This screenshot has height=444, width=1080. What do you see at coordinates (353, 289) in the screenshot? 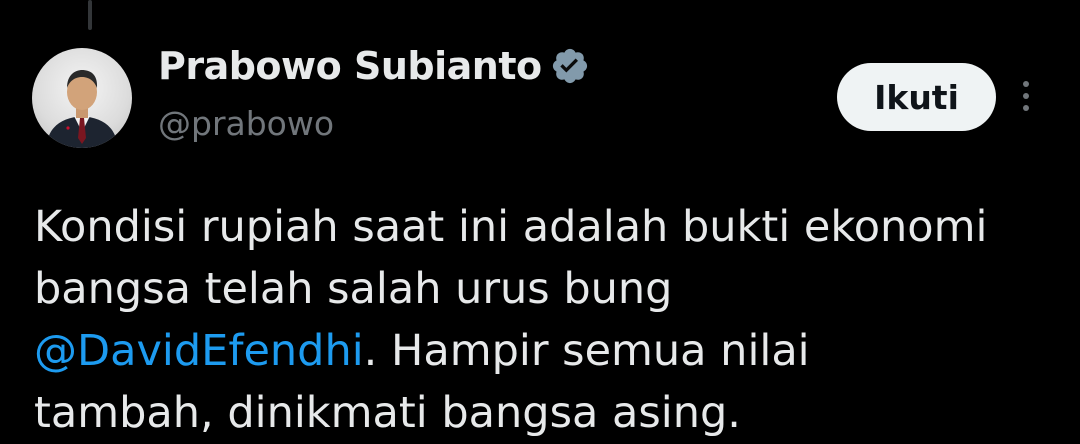
I see `tweet-line: bangsa telah salah urus bung` at bounding box center [353, 289].